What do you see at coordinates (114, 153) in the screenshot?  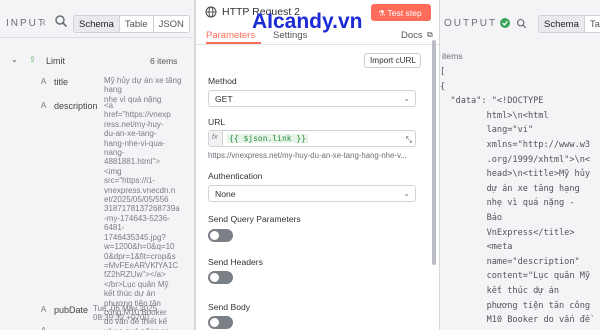 I see `description-line: nang-` at bounding box center [114, 153].